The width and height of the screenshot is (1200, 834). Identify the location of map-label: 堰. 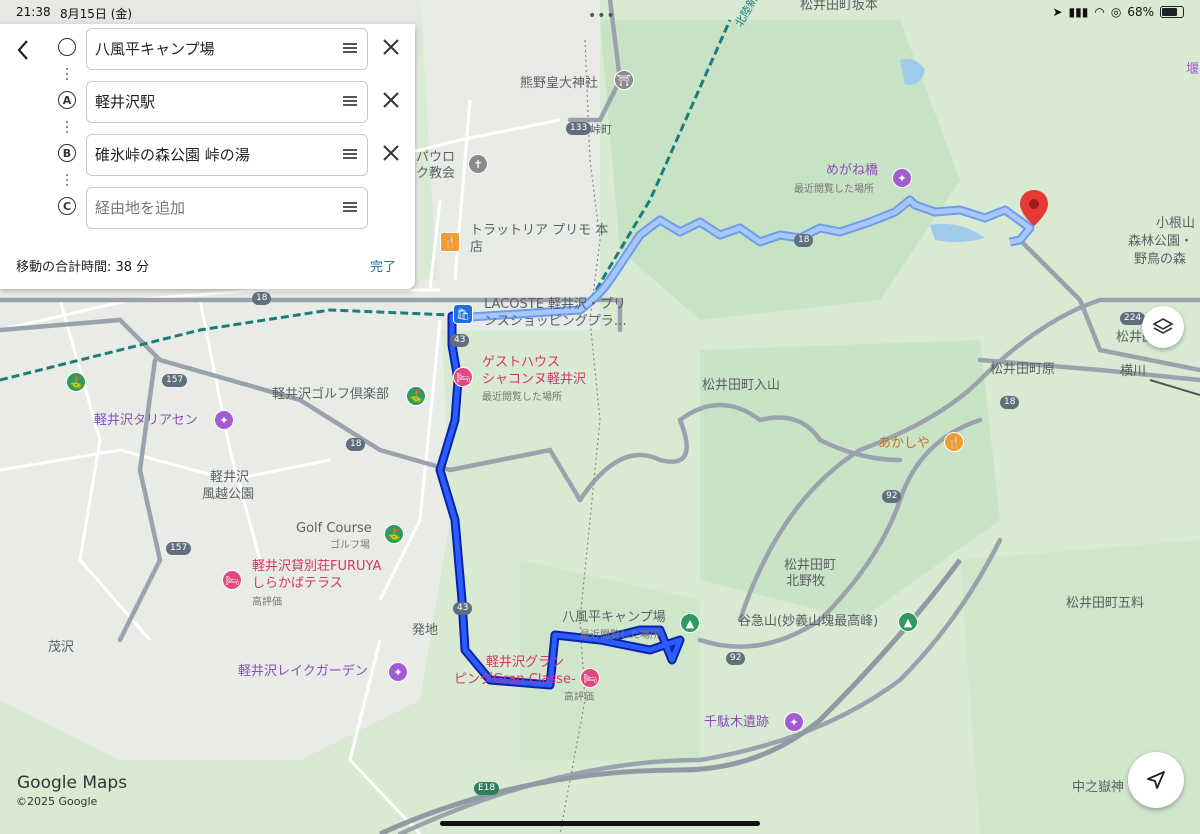
(1193, 69).